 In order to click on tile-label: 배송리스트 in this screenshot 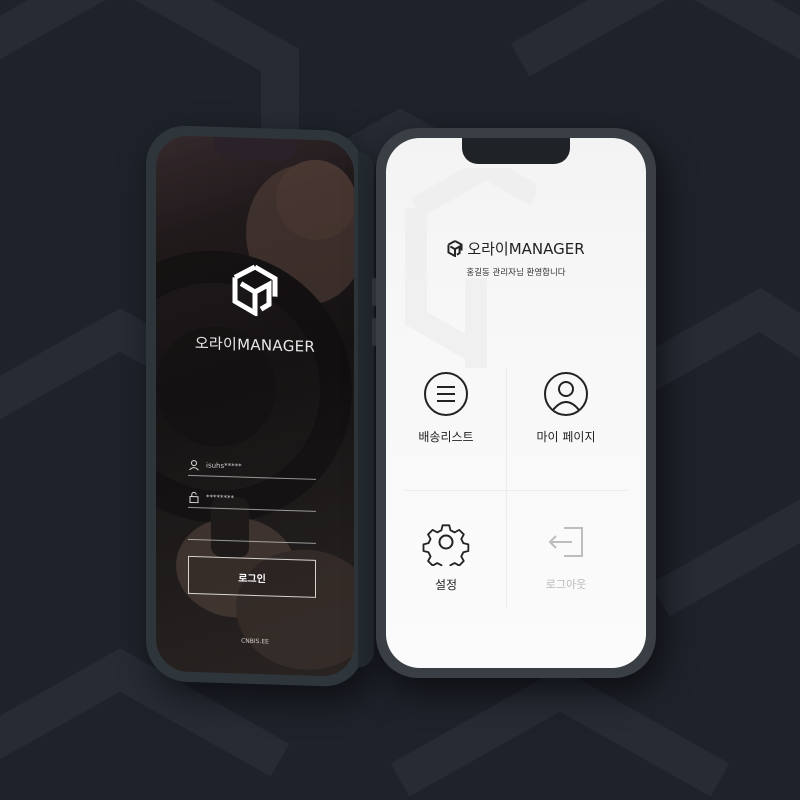, I will do `click(446, 437)`.